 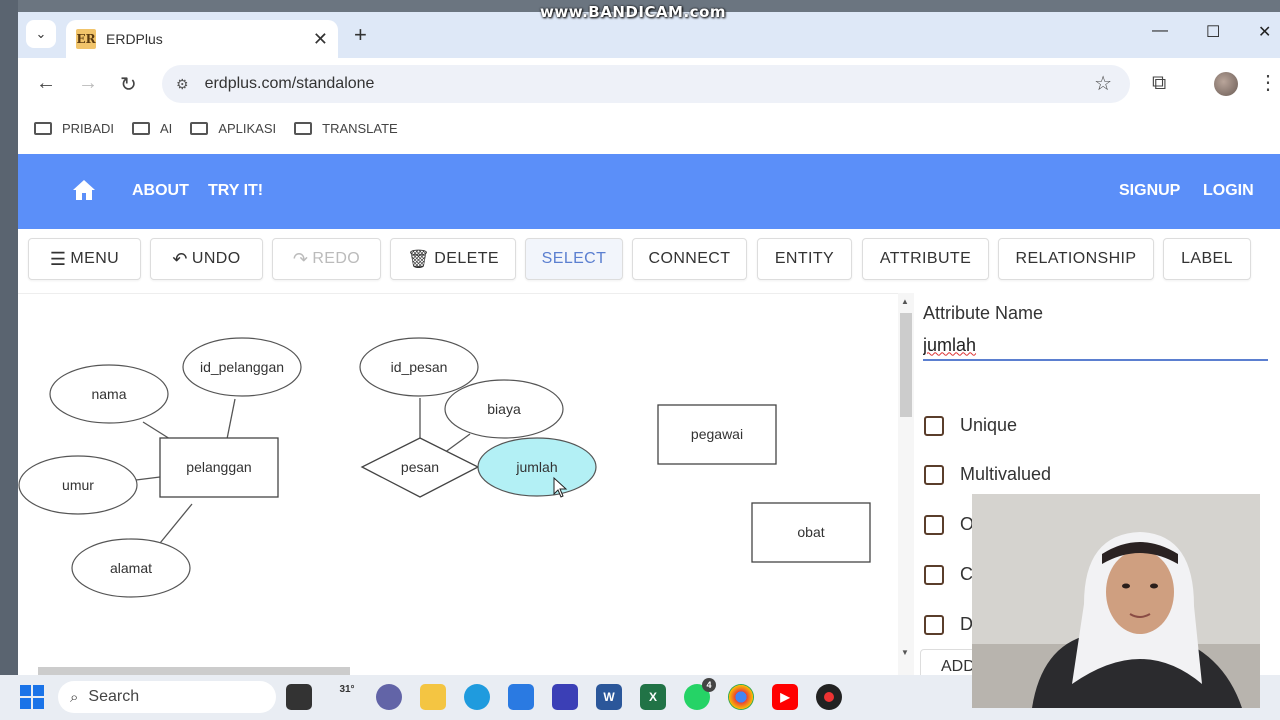 I want to click on profile-avatar, so click(x=1226, y=84).